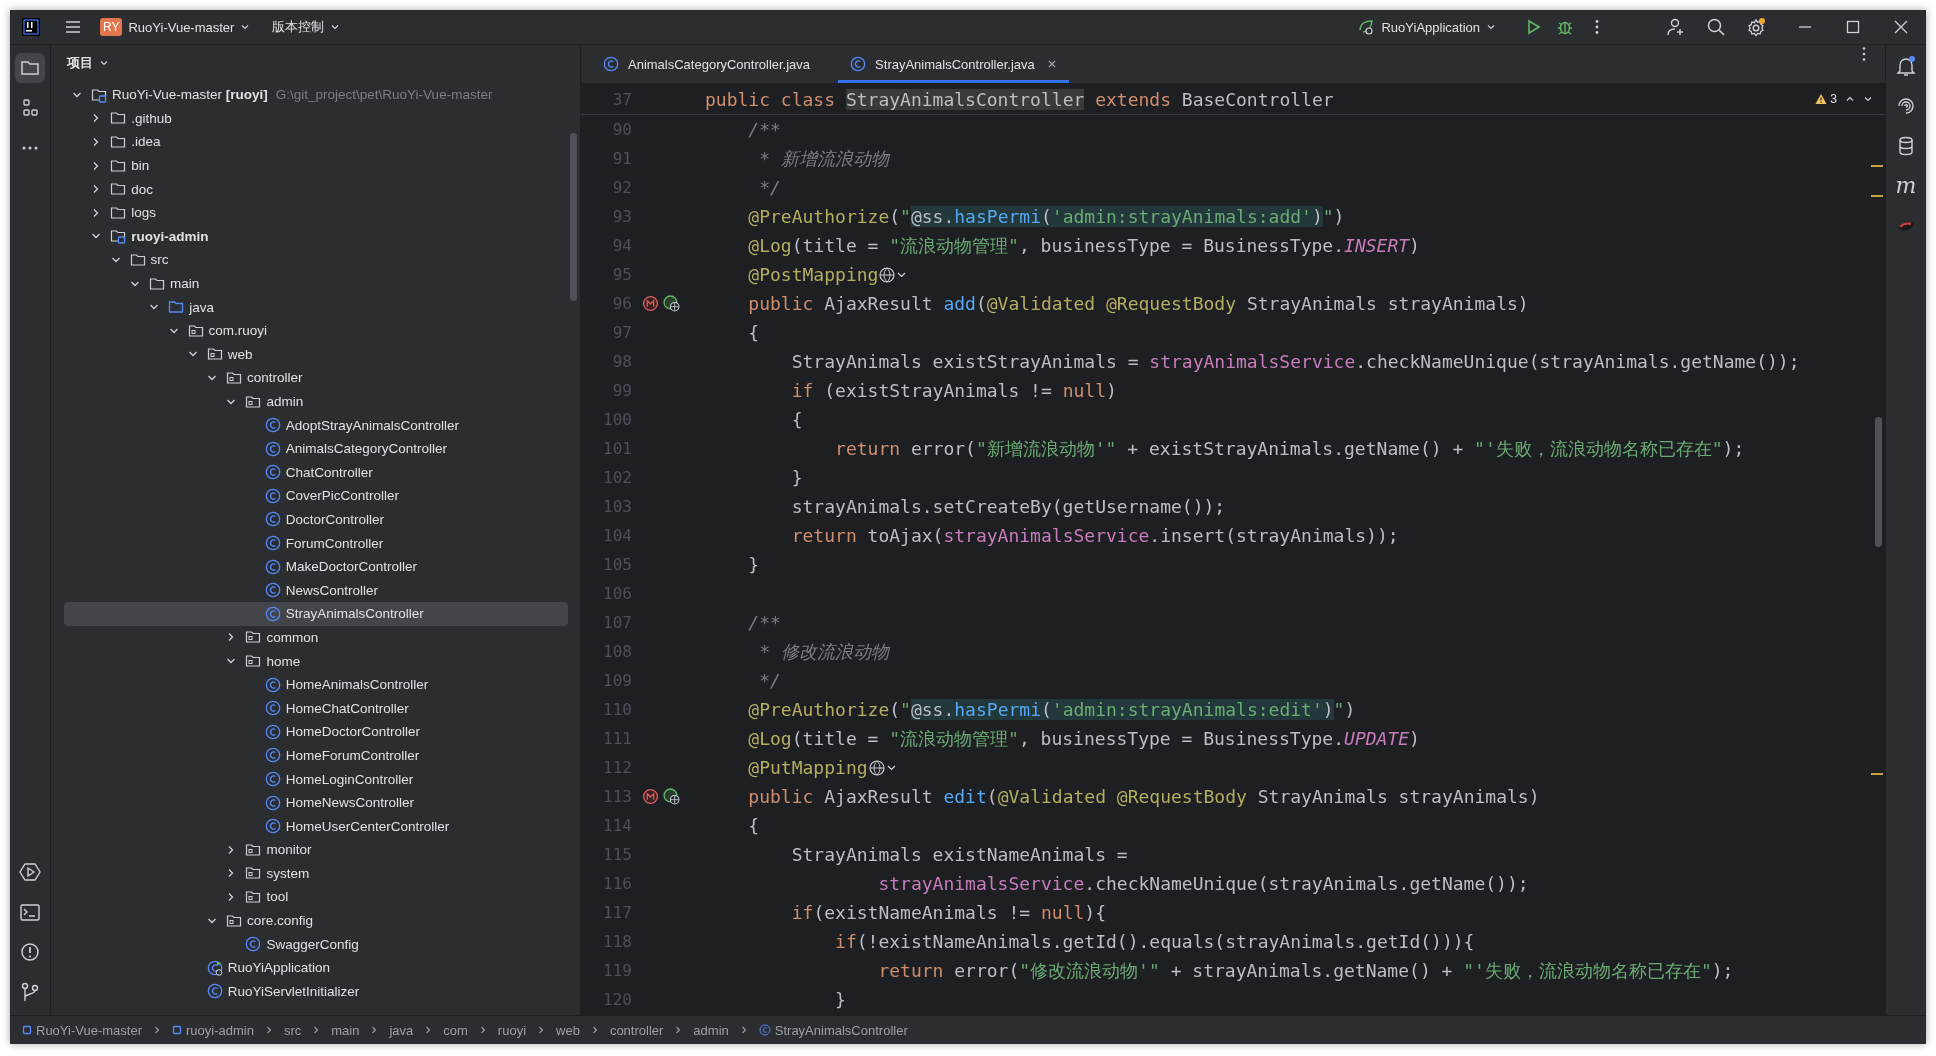 This screenshot has height=1056, width=1936. Describe the element at coordinates (30, 68) in the screenshot. I see `folder-icon` at that location.